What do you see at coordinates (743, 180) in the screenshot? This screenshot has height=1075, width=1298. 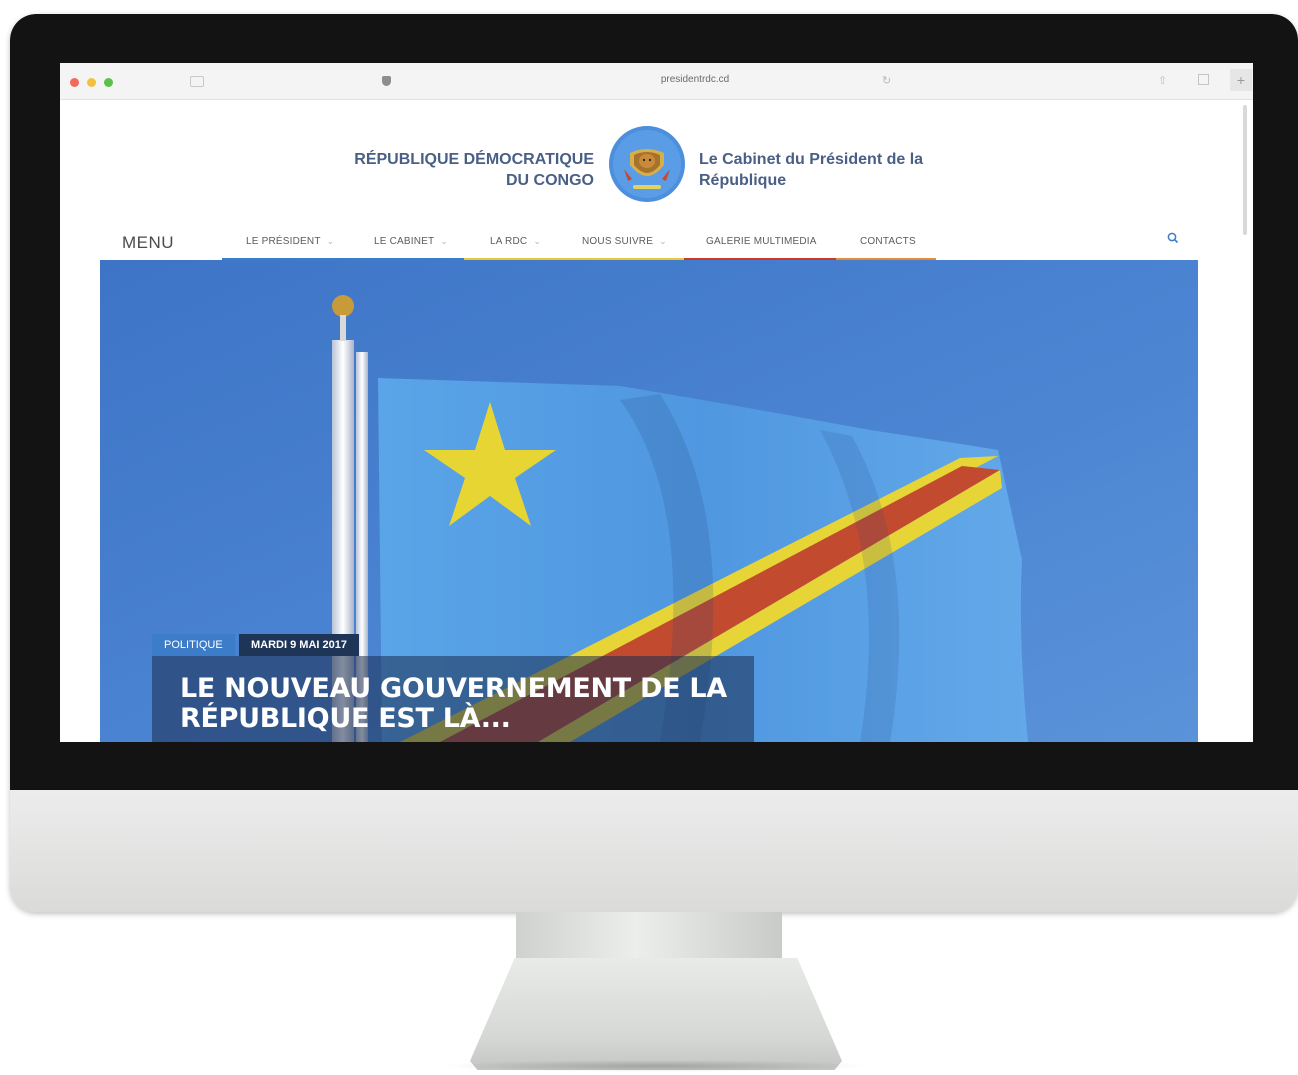 I see `site-title-cabinet-line2: République` at bounding box center [743, 180].